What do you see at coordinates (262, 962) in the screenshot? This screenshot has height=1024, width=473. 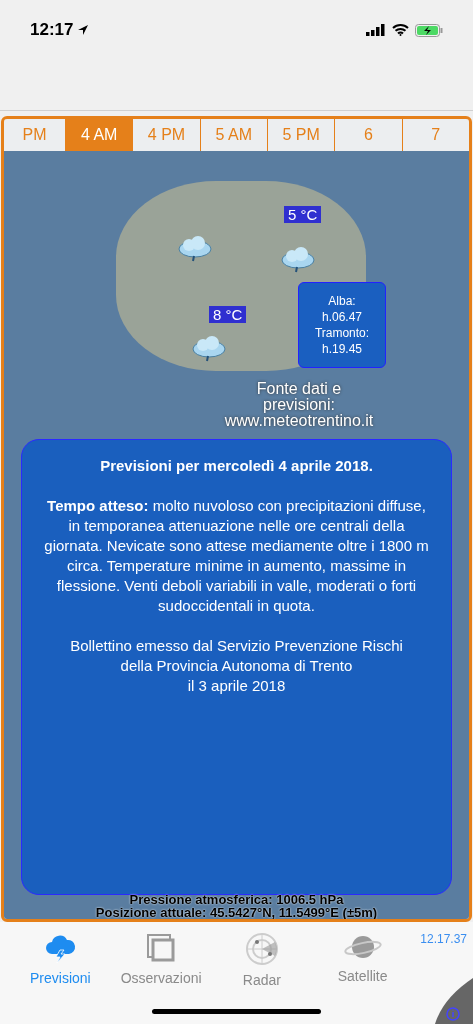 I see `bottom-tab: Radar` at bounding box center [262, 962].